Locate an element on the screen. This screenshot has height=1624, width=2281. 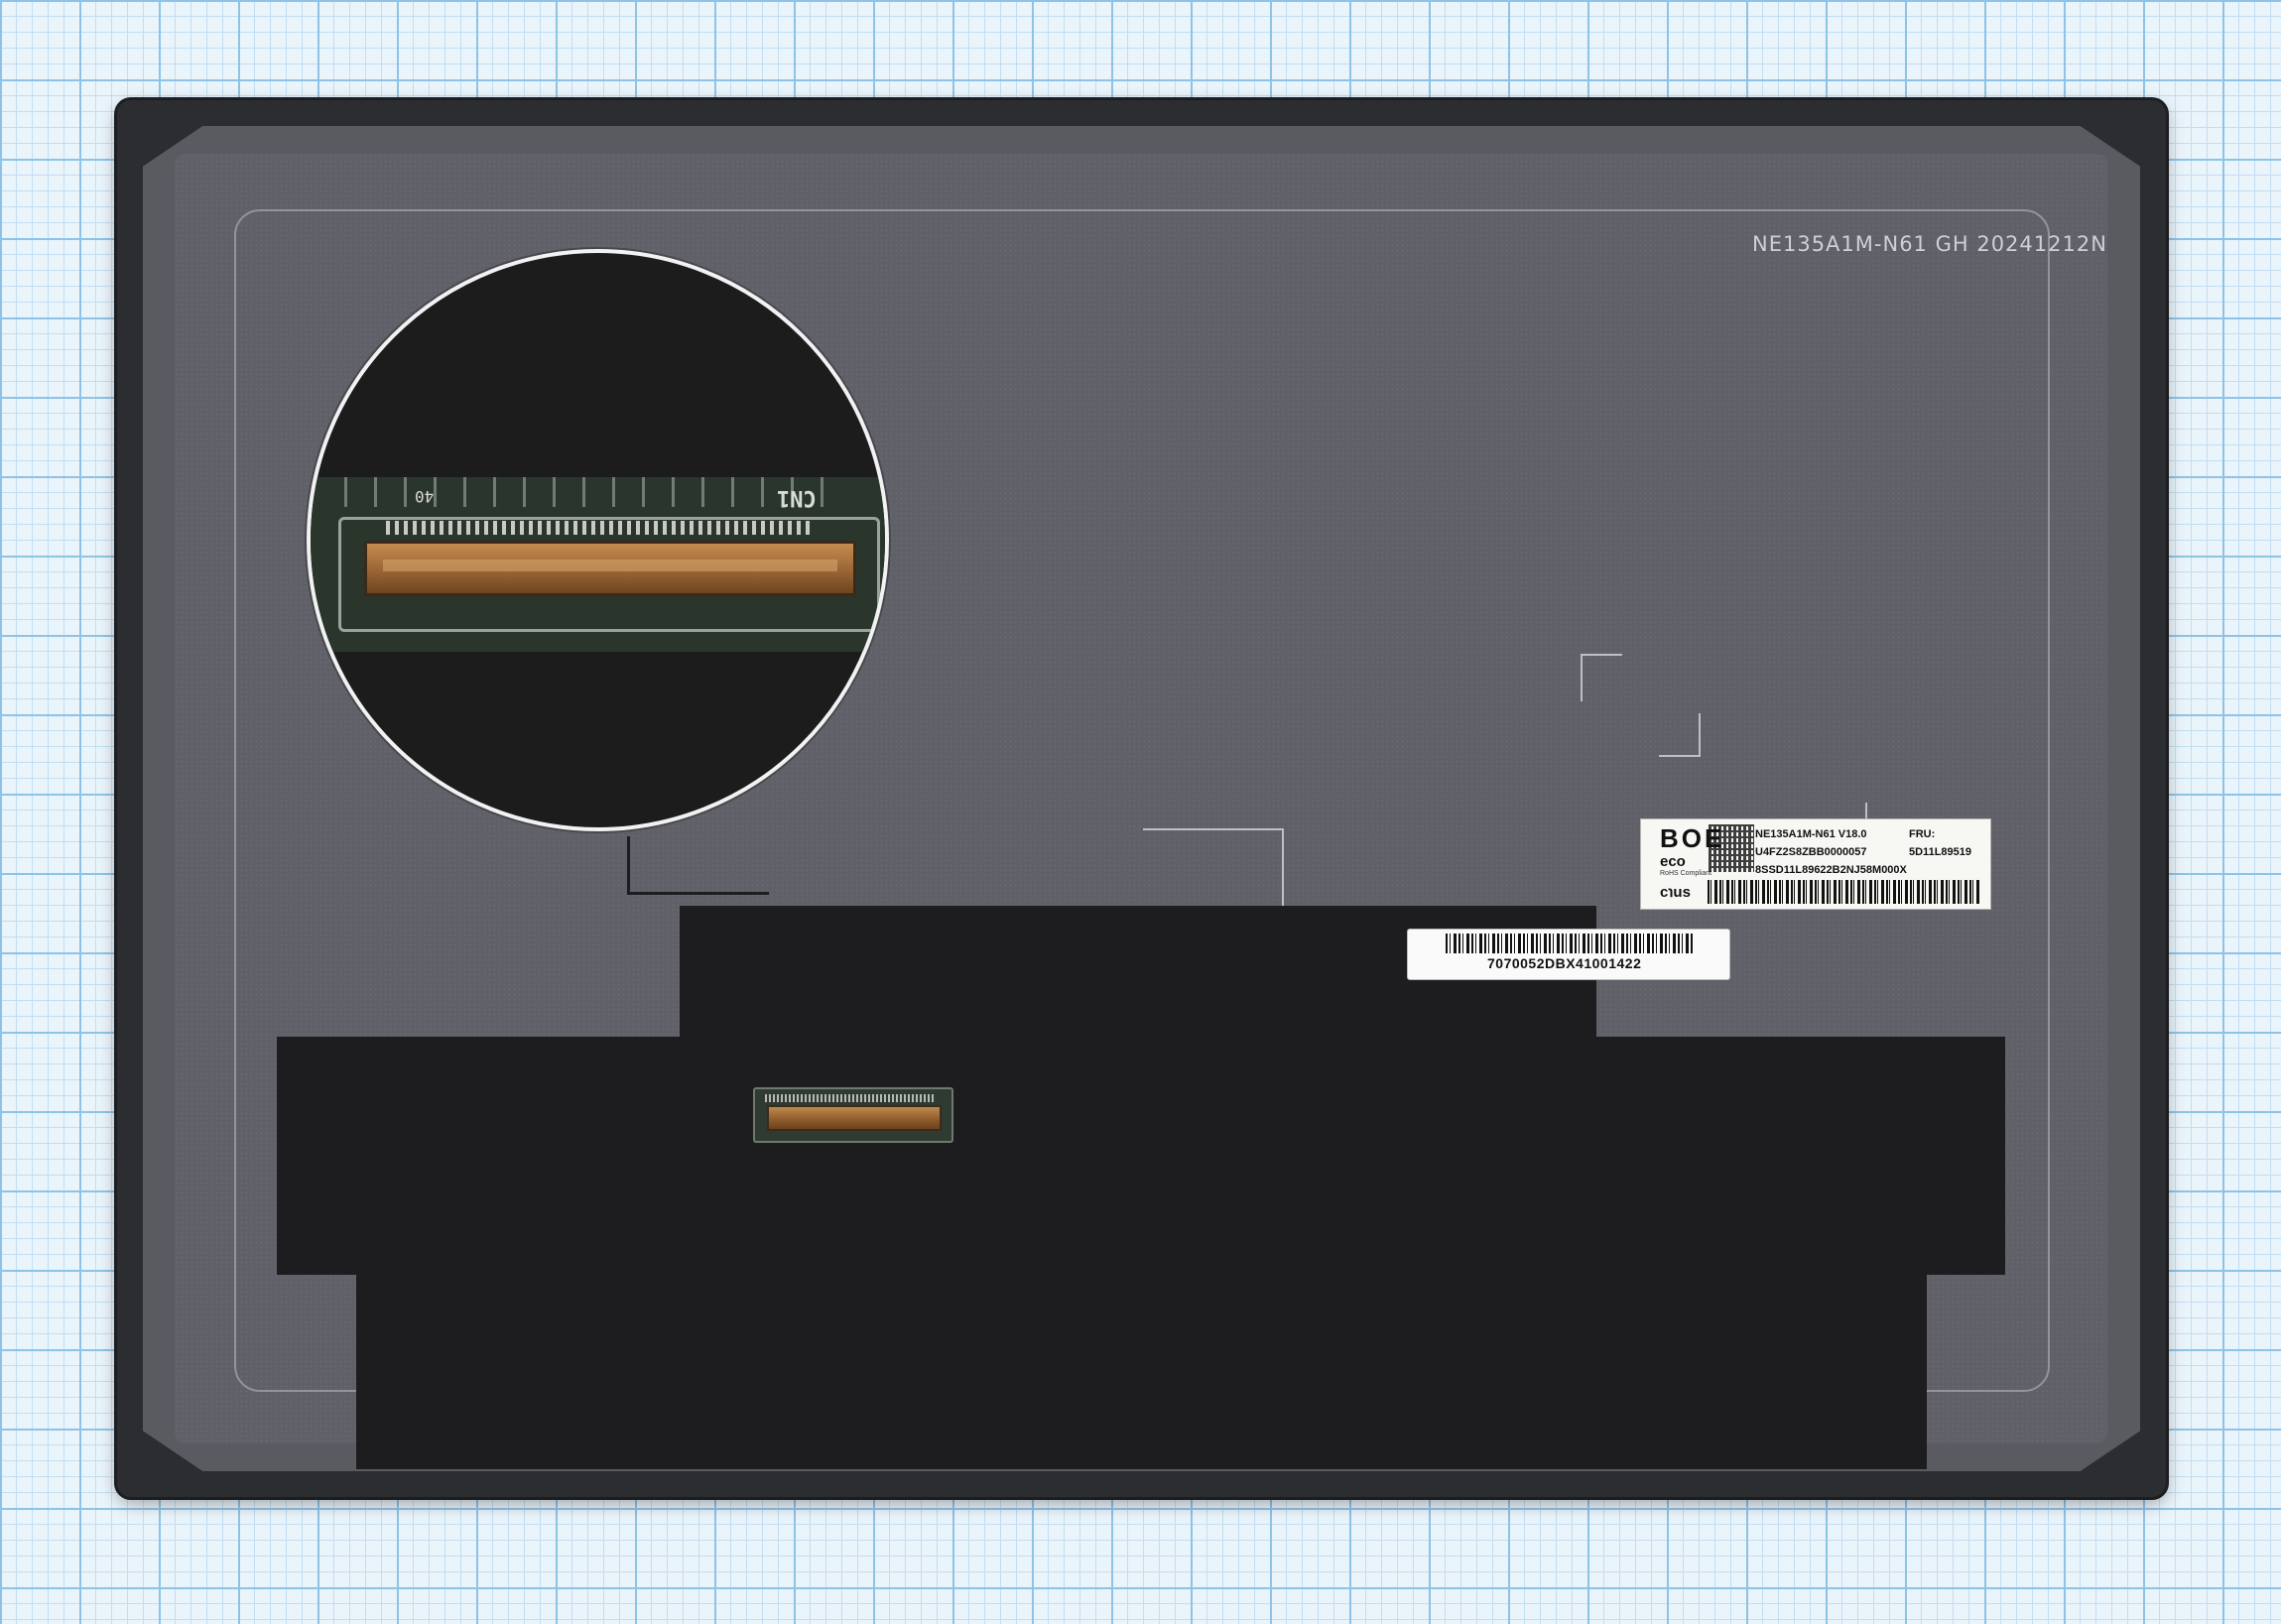
placement-mark is located at coordinates (698, 865).